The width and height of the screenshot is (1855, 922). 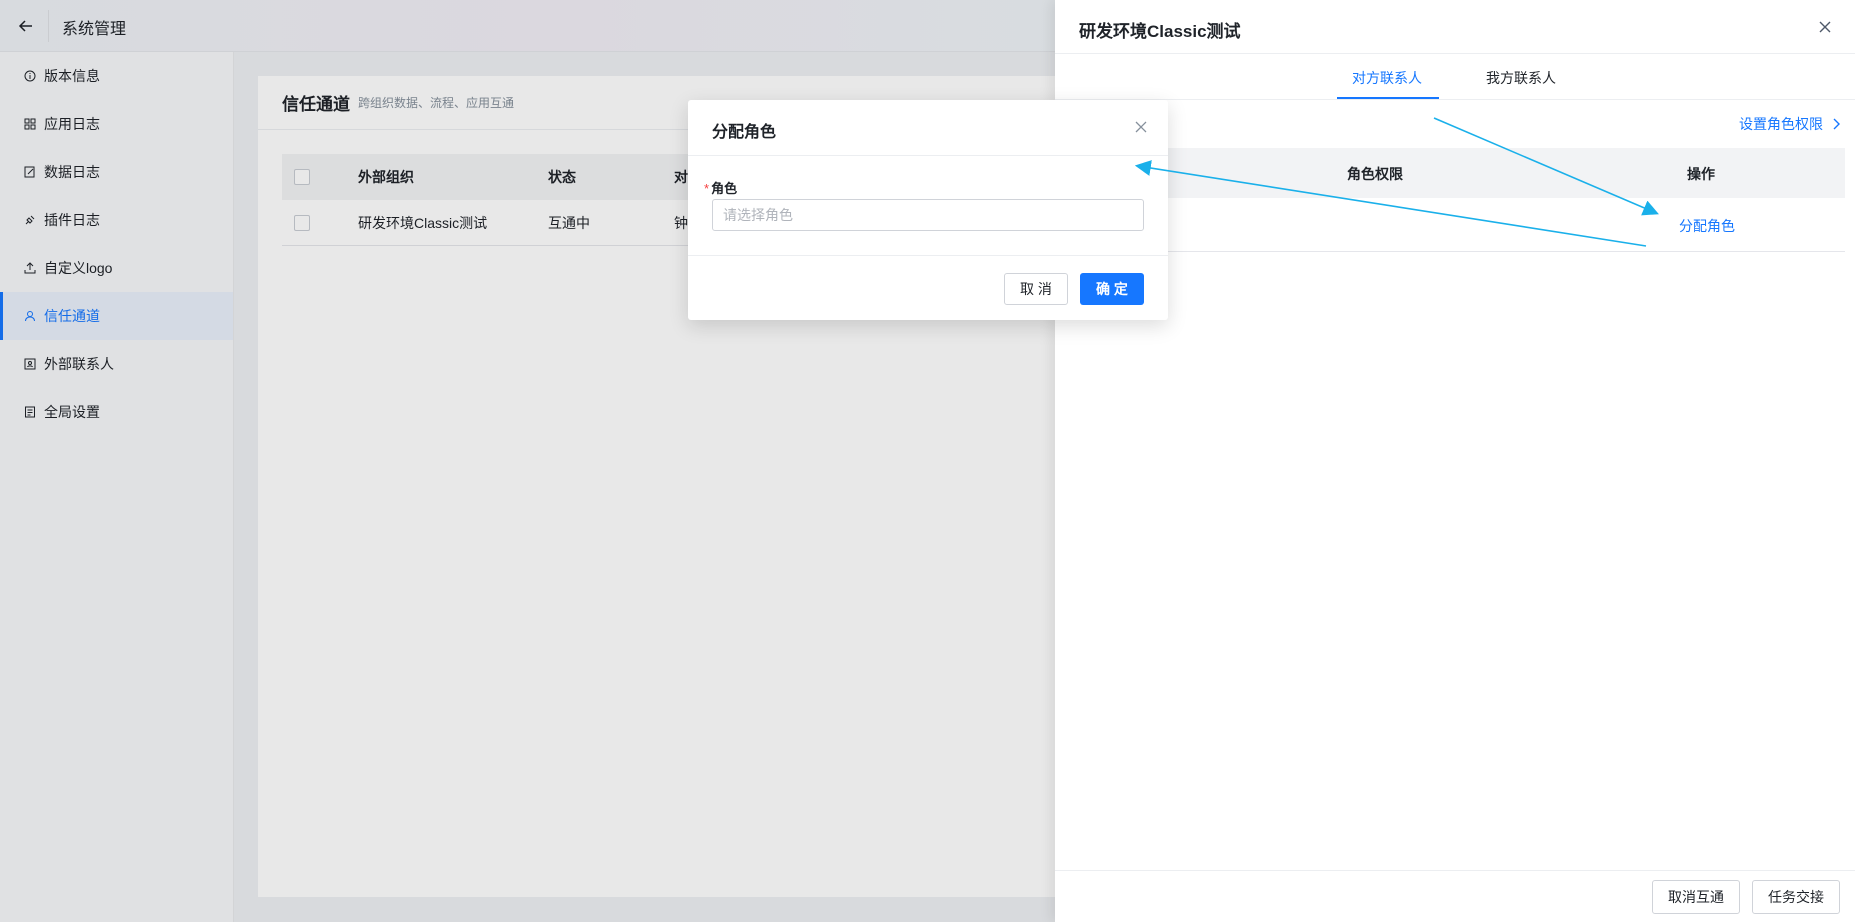 I want to click on tab-peer-contacts: 对方联系人, so click(x=1387, y=78).